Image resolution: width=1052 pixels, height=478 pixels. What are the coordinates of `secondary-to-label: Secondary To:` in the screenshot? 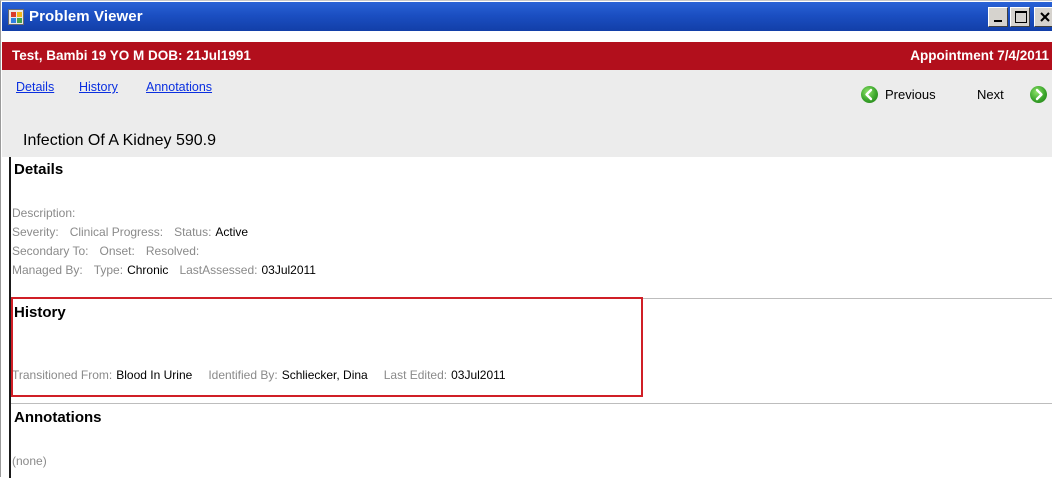 It's located at (50, 251).